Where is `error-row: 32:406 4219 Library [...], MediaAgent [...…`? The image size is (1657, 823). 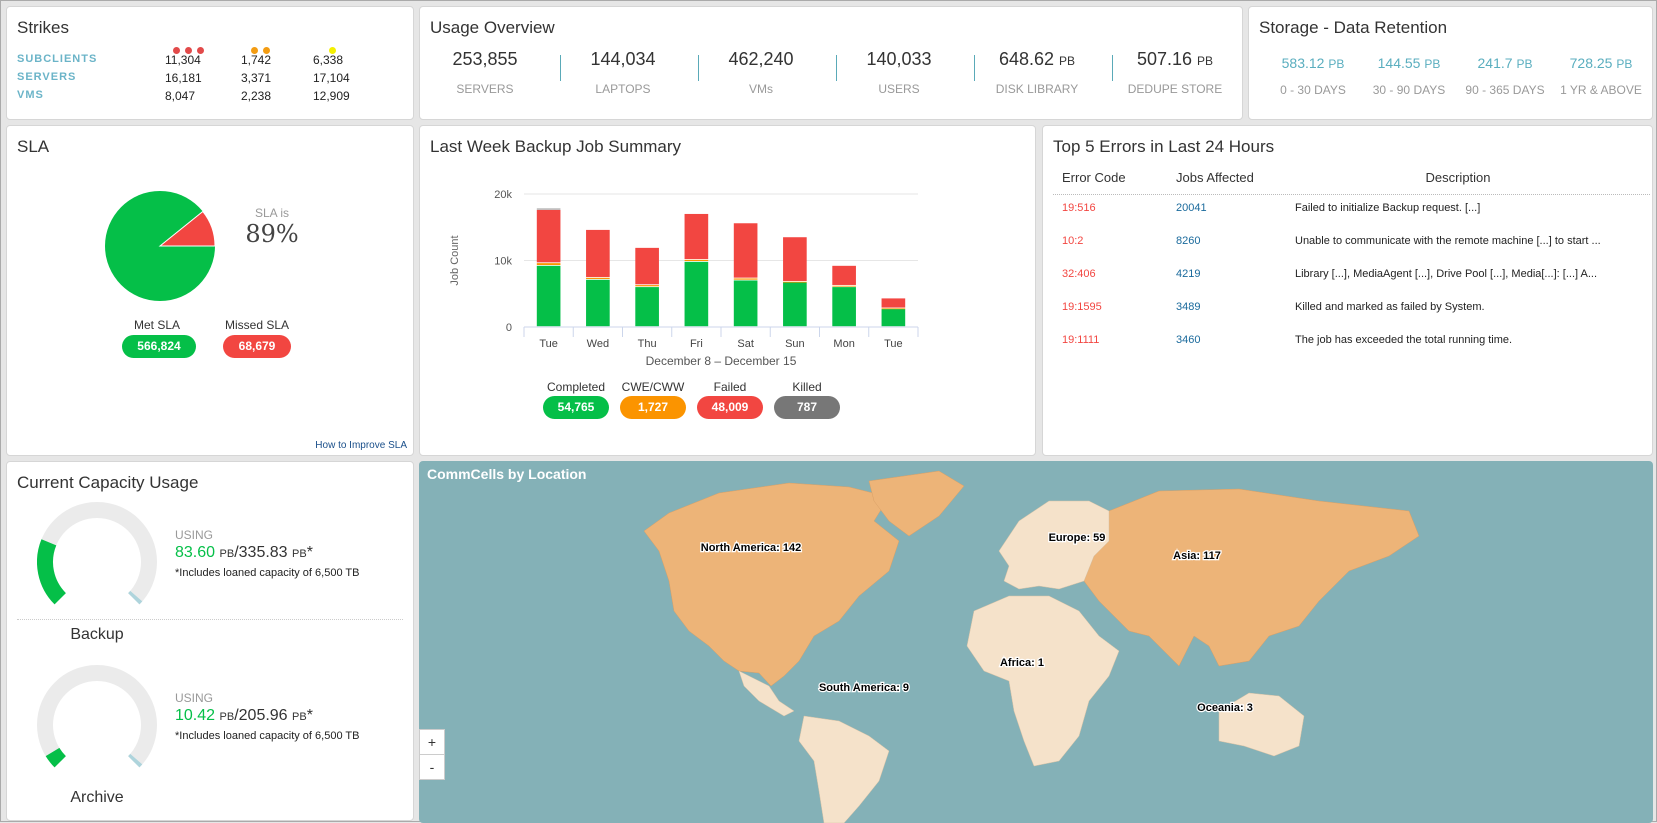 error-row: 32:406 4219 Library [...], MediaAgent [...… is located at coordinates (1348, 276).